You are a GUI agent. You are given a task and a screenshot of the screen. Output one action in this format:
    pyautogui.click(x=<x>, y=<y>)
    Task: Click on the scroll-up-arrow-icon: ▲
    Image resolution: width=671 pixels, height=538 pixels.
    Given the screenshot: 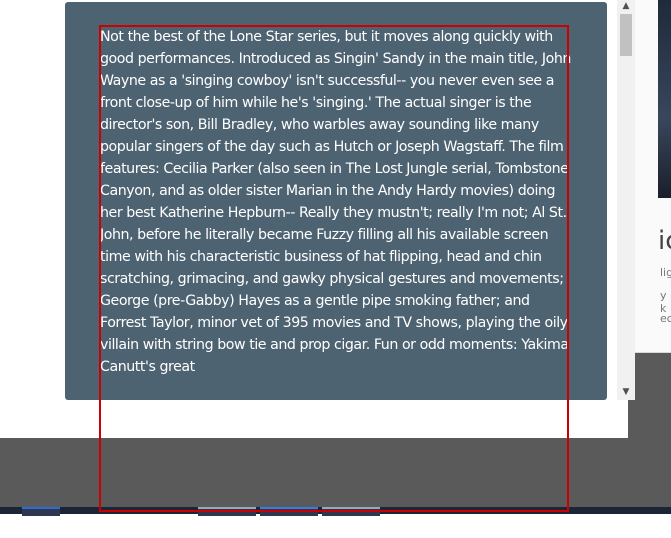 What is the action you would take?
    pyautogui.click(x=626, y=6)
    